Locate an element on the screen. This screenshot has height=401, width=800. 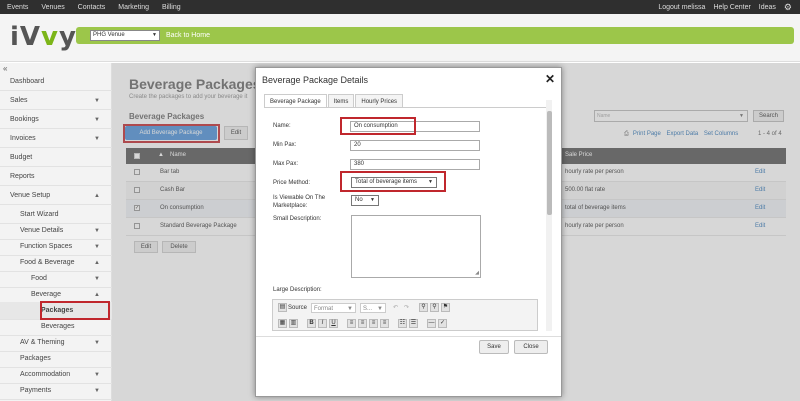
gear-icon: ⚙ is located at coordinates (788, 7).